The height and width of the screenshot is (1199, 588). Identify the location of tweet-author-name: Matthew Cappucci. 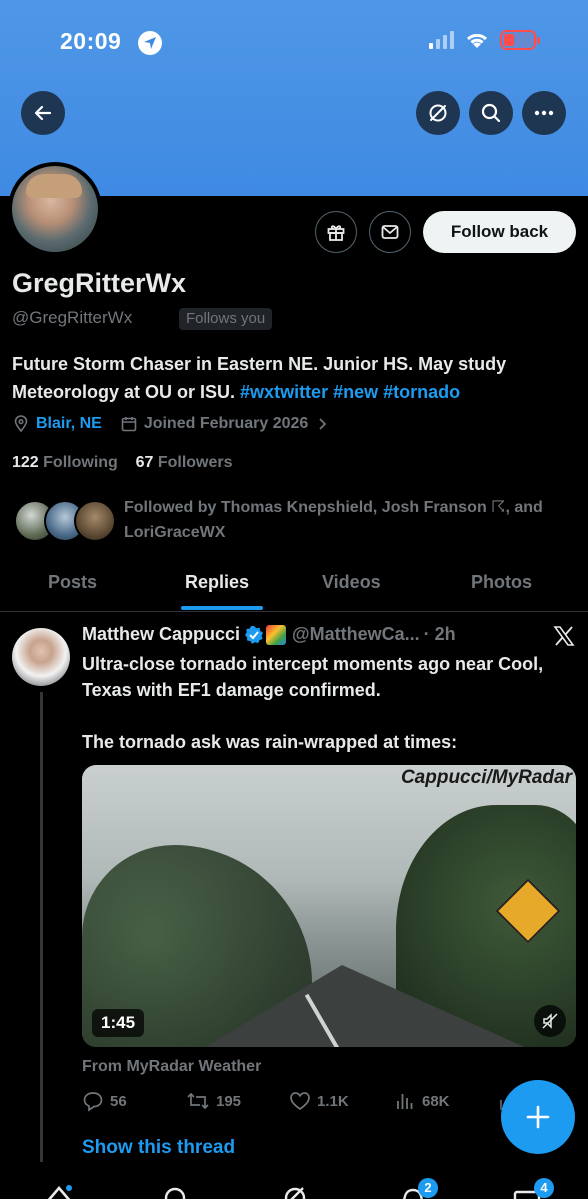
(161, 634).